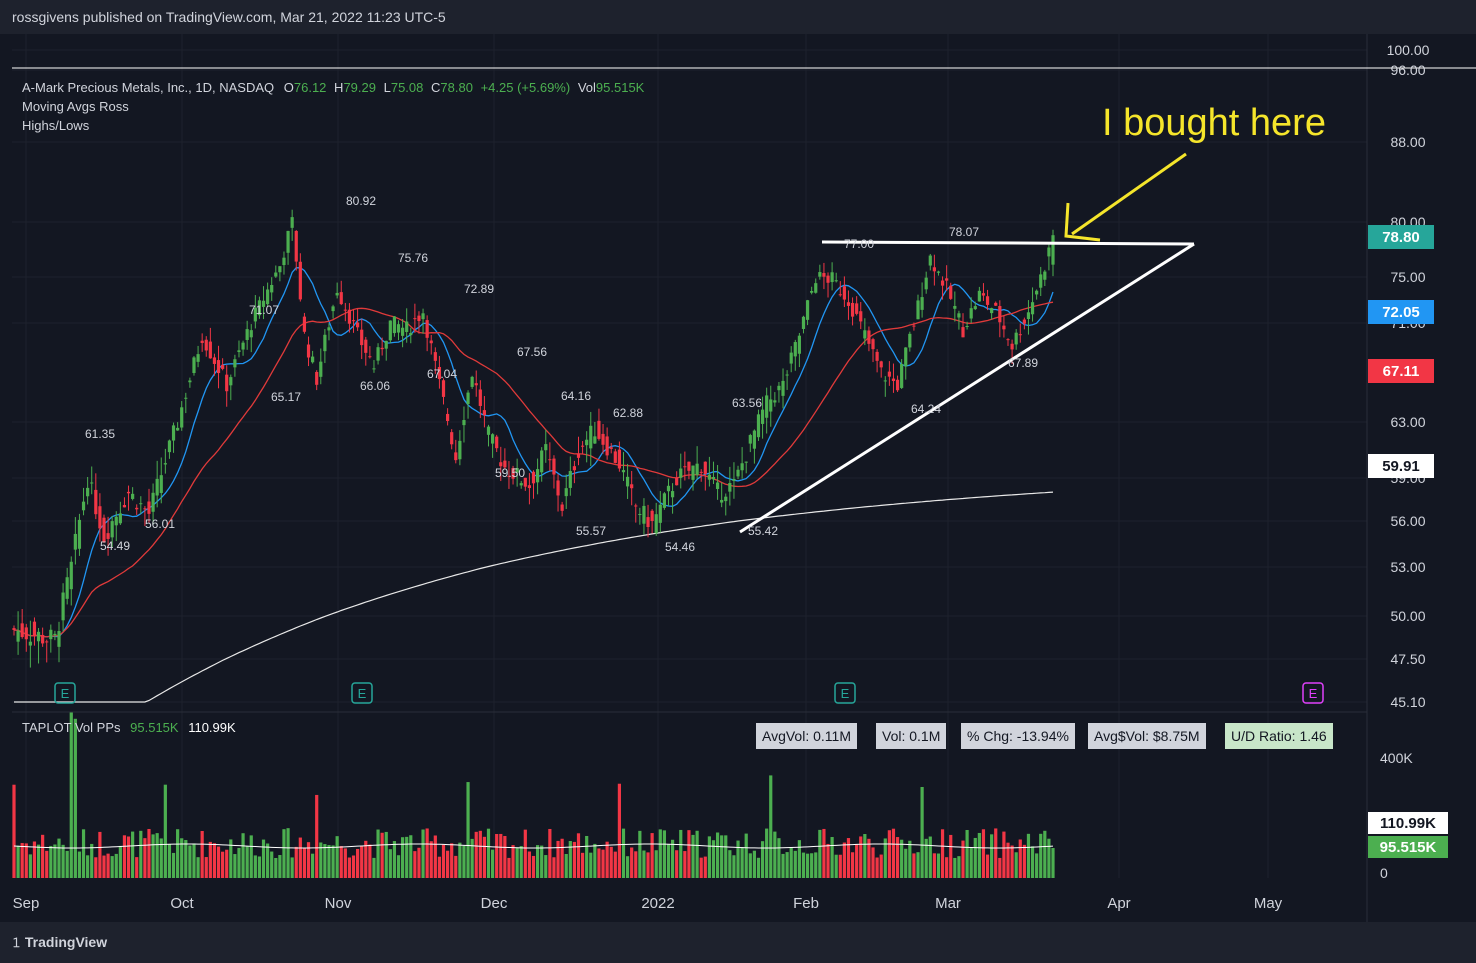 This screenshot has height=963, width=1476. What do you see at coordinates (333, 106) in the screenshot?
I see `indicator-moving-avgs: Moving Avgs Ross` at bounding box center [333, 106].